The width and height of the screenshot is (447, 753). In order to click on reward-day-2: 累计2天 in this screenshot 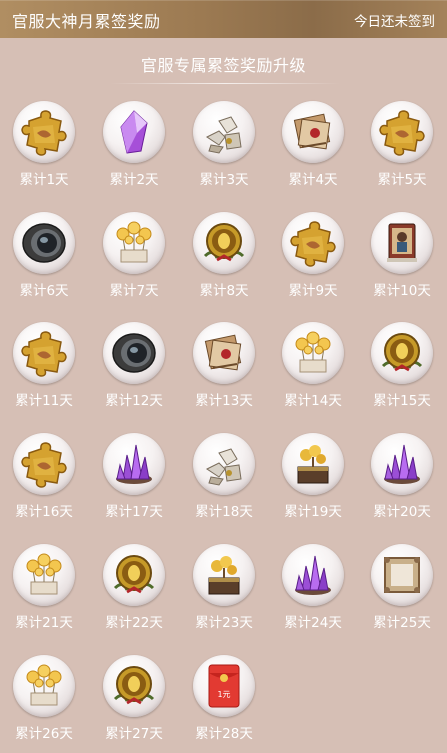, I will do `click(134, 149)`.